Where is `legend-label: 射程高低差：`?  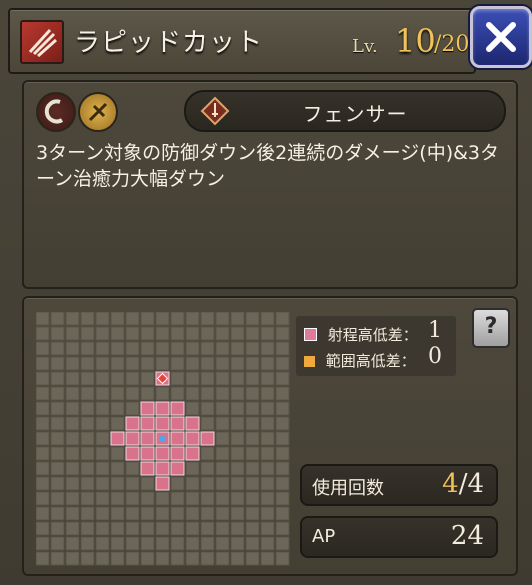
legend-label: 射程高低差： is located at coordinates (372, 335).